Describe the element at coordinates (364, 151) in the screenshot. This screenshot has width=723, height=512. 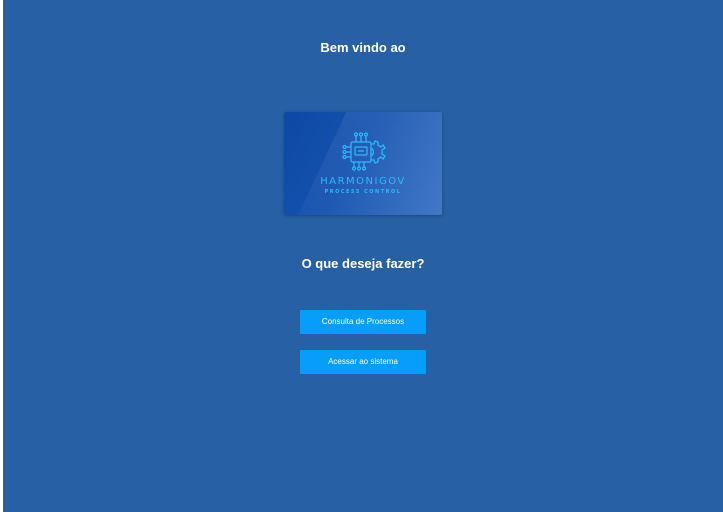
I see `chip-gear-icon` at that location.